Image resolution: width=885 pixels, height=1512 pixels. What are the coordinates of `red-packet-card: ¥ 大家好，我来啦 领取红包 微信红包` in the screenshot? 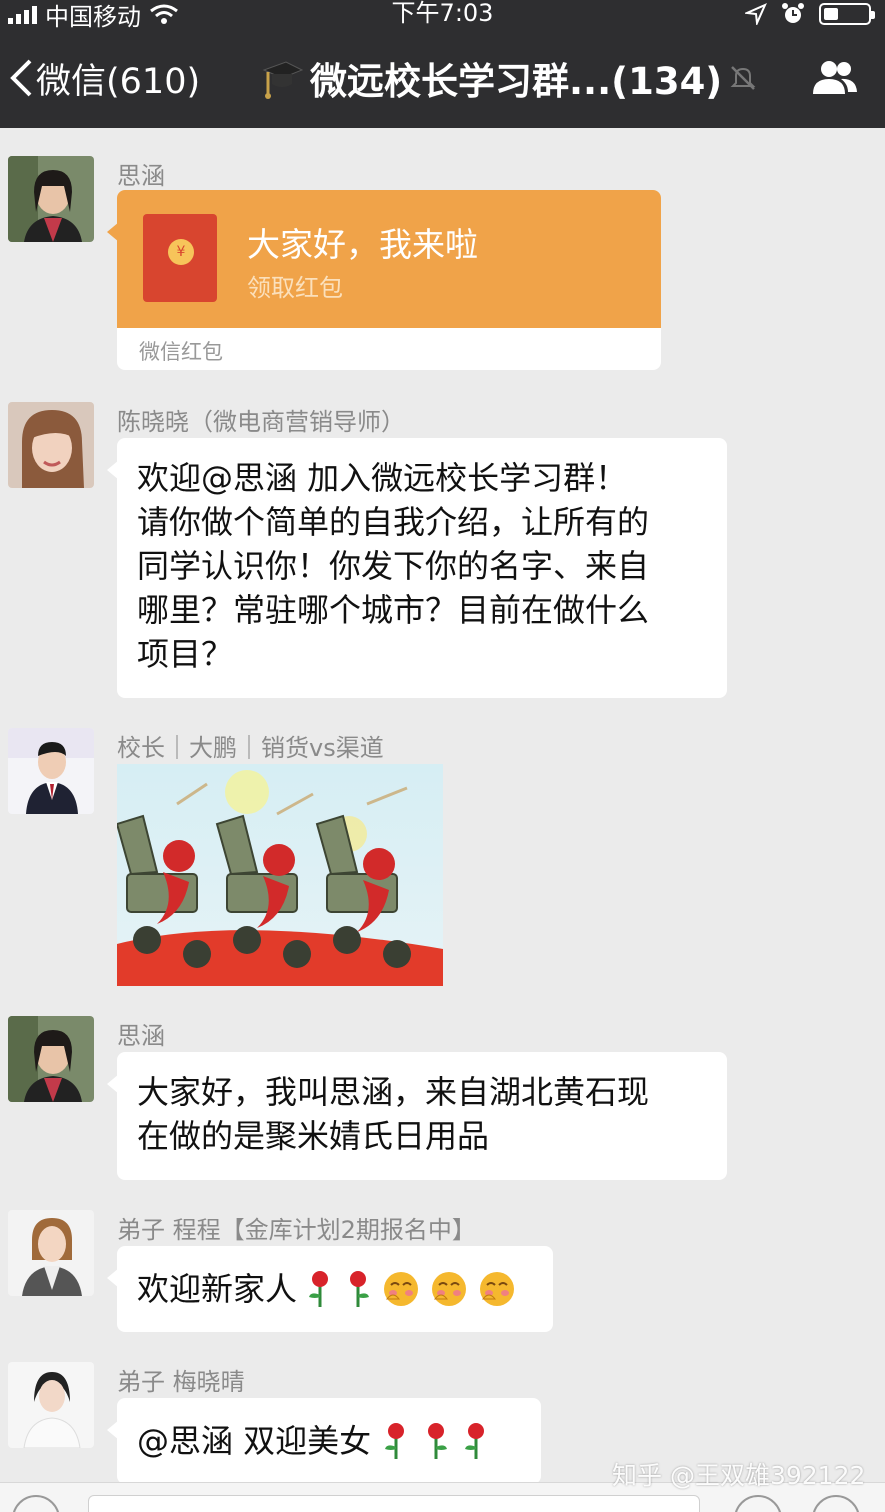 It's located at (389, 280).